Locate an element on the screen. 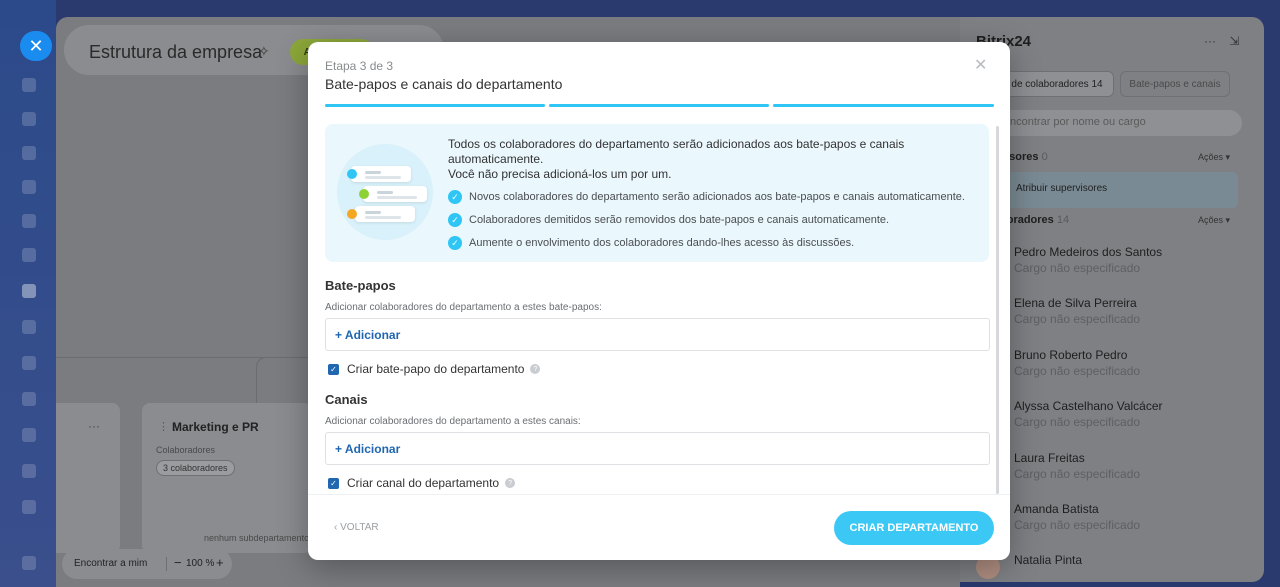  employee-name: Pedro Medeiros dos Santos is located at coordinates (1088, 252).